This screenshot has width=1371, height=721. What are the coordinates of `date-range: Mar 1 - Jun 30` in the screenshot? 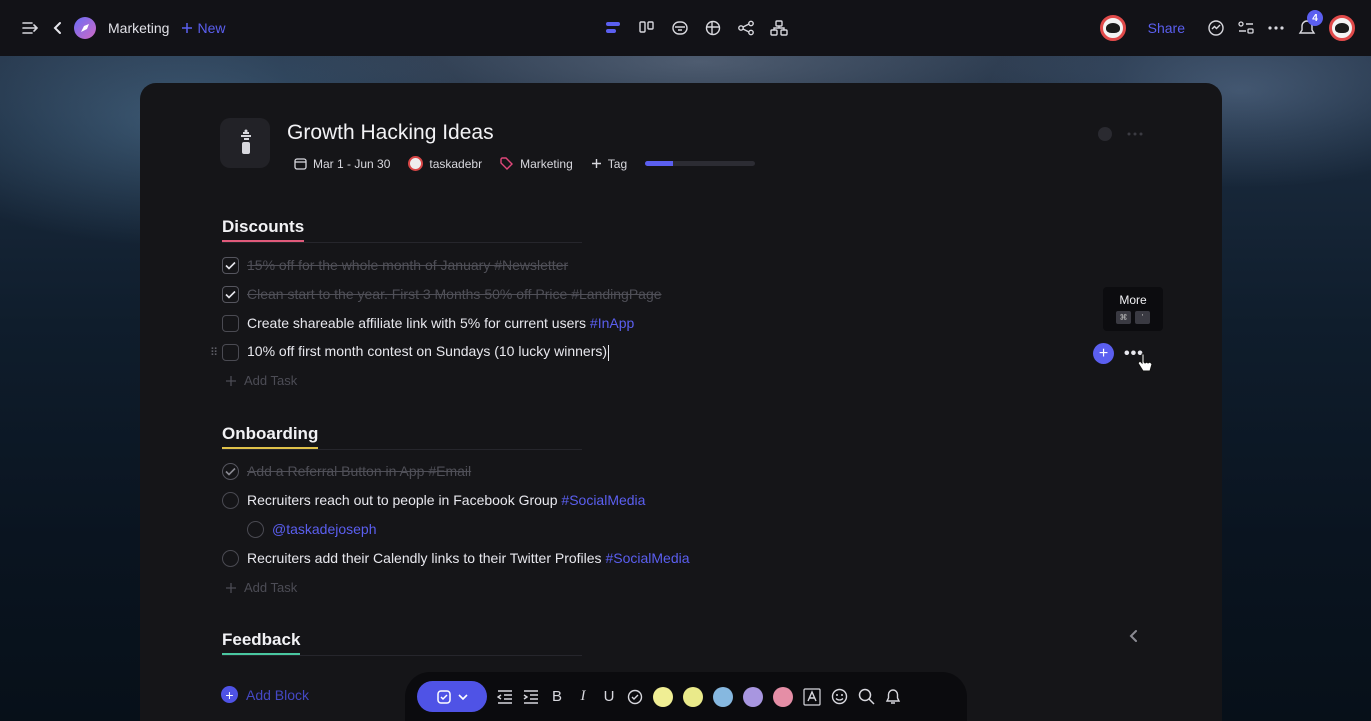 It's located at (342, 164).